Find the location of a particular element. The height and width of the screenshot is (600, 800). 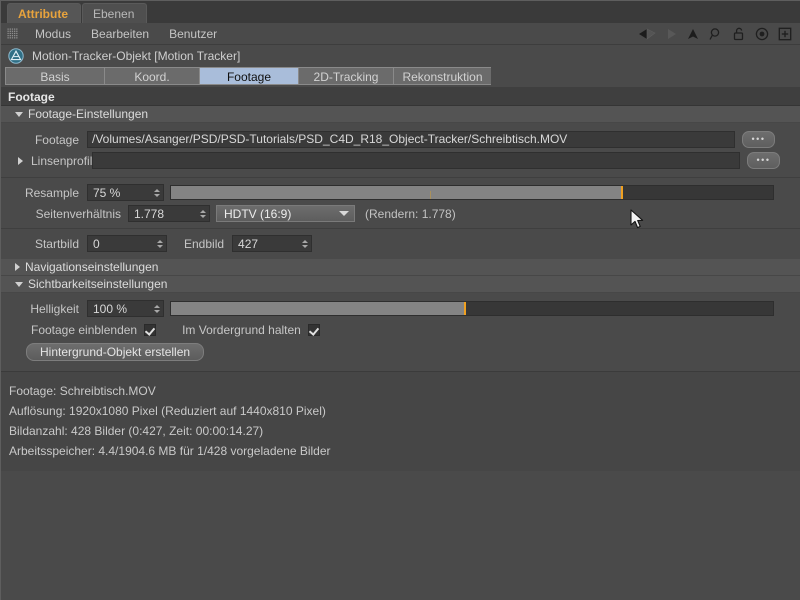

brightness-stepper is located at coordinates (156, 308).